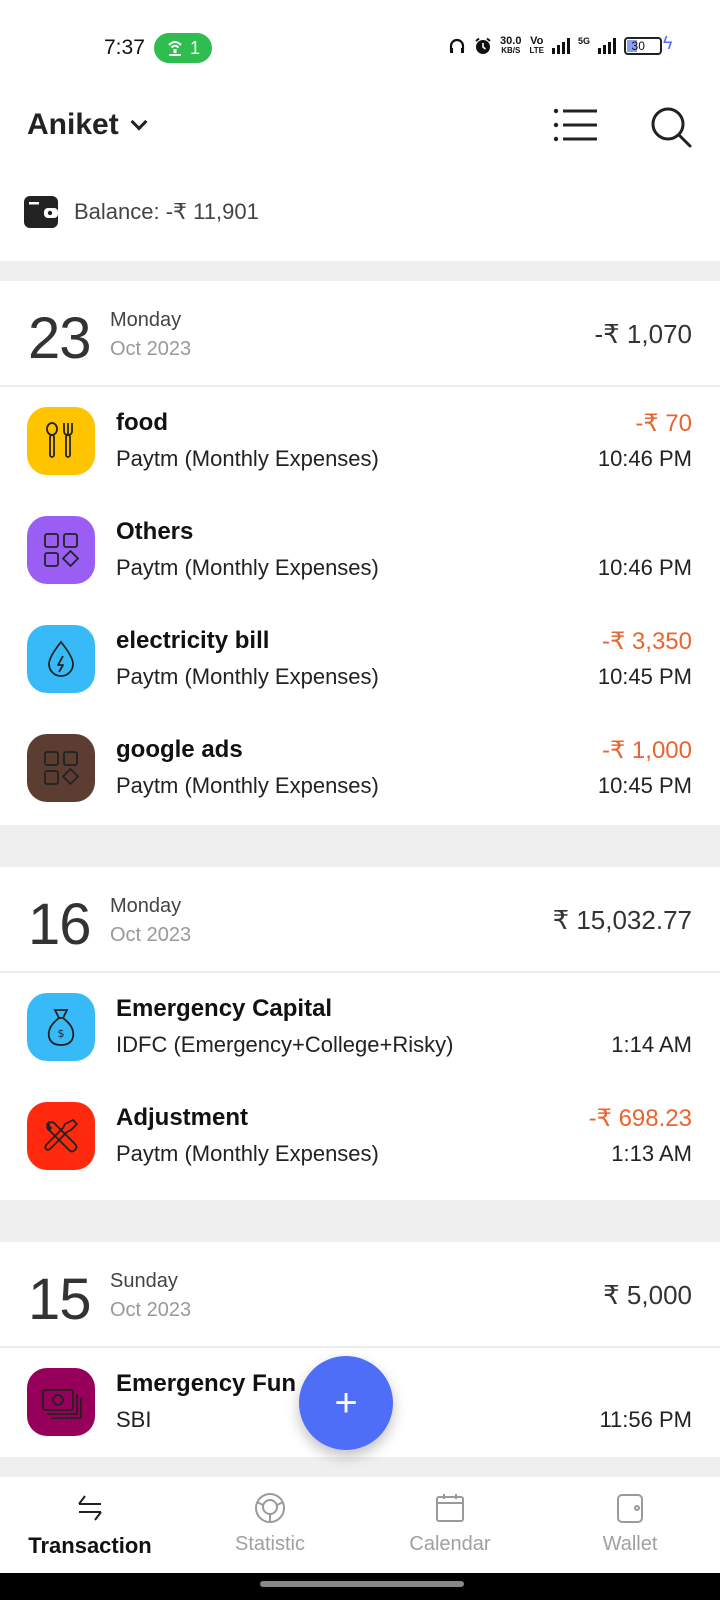 This screenshot has width=720, height=1600. Describe the element at coordinates (663, 423) in the screenshot. I see `transaction-amount: -₹ 70` at that location.